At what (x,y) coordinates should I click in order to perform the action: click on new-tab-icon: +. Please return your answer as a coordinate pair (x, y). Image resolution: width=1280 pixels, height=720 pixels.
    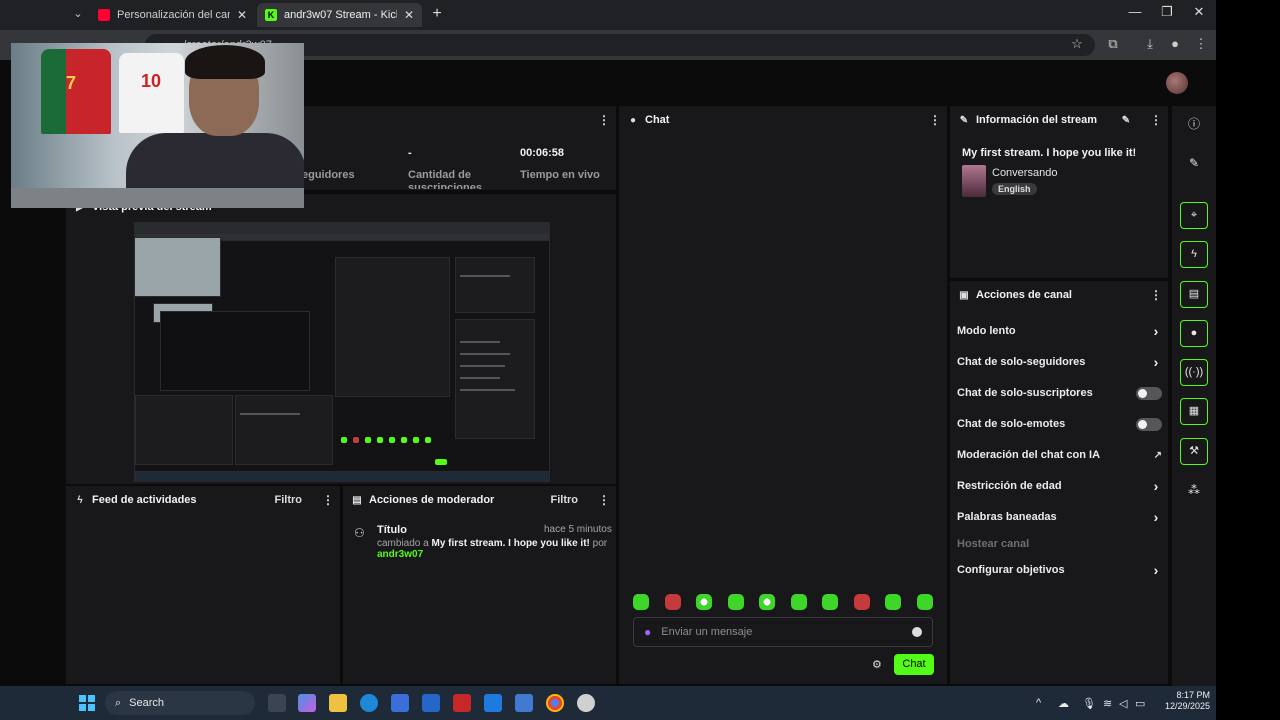
    Looking at the image, I should click on (437, 14).